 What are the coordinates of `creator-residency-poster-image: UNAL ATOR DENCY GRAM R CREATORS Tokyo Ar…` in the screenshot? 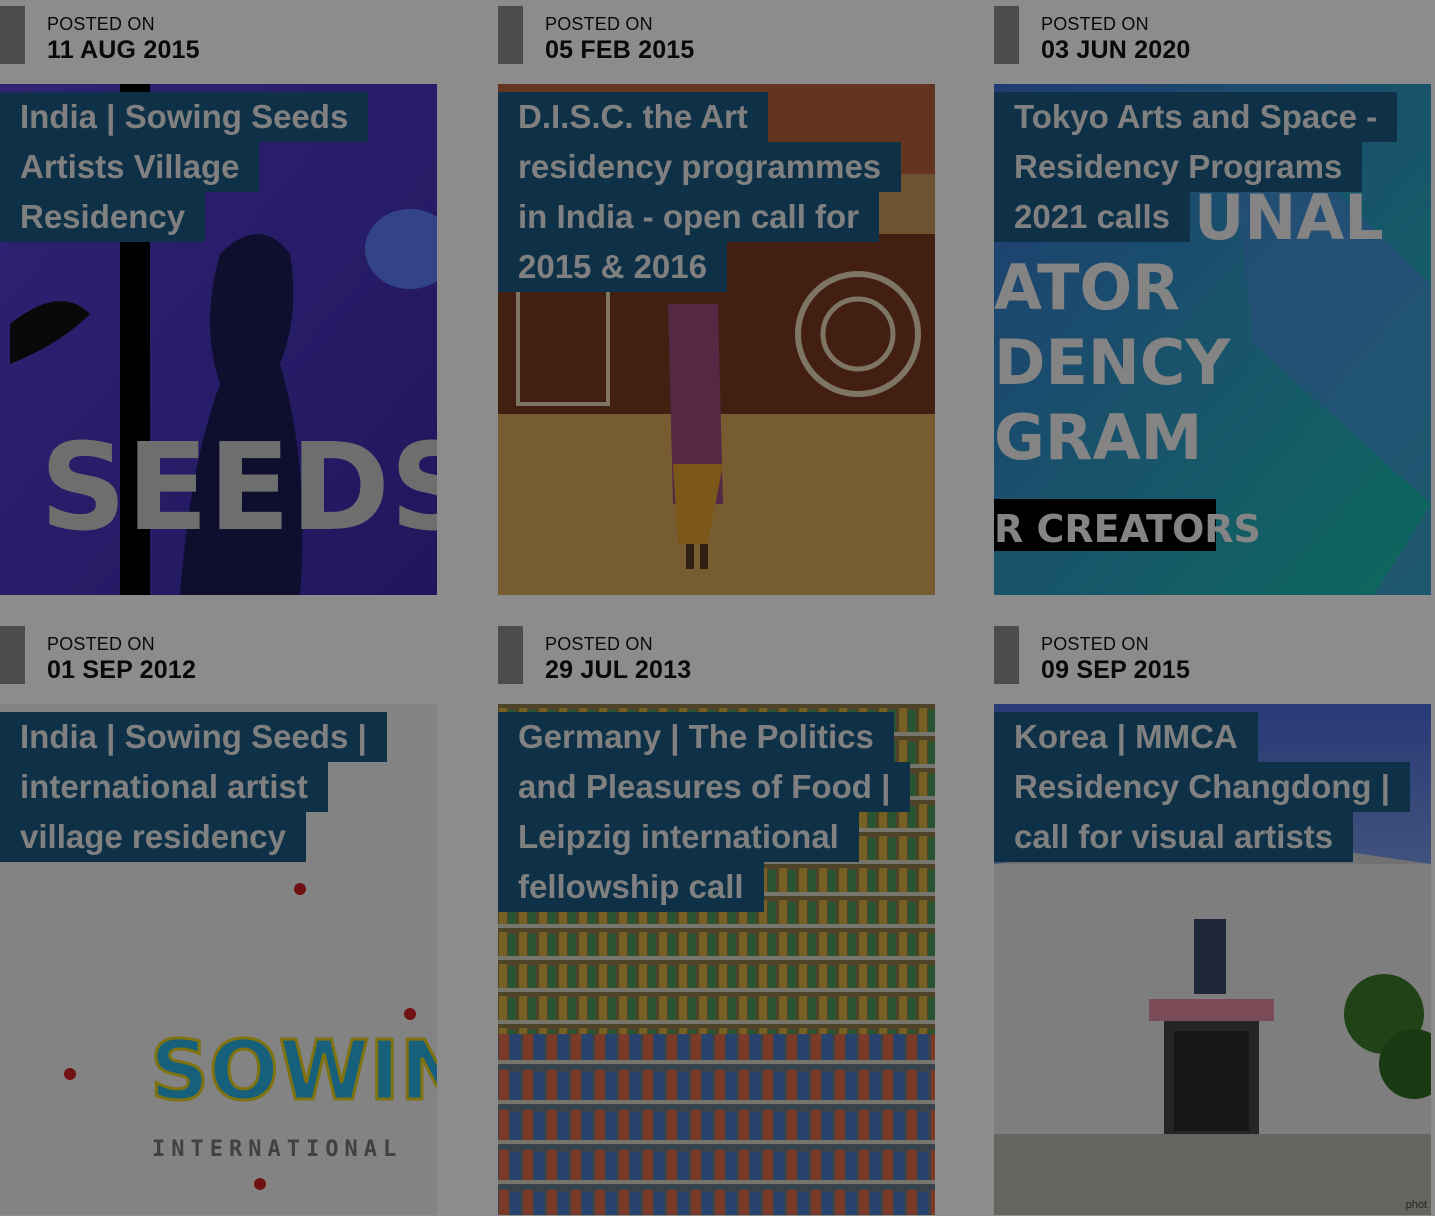 It's located at (1212, 339).